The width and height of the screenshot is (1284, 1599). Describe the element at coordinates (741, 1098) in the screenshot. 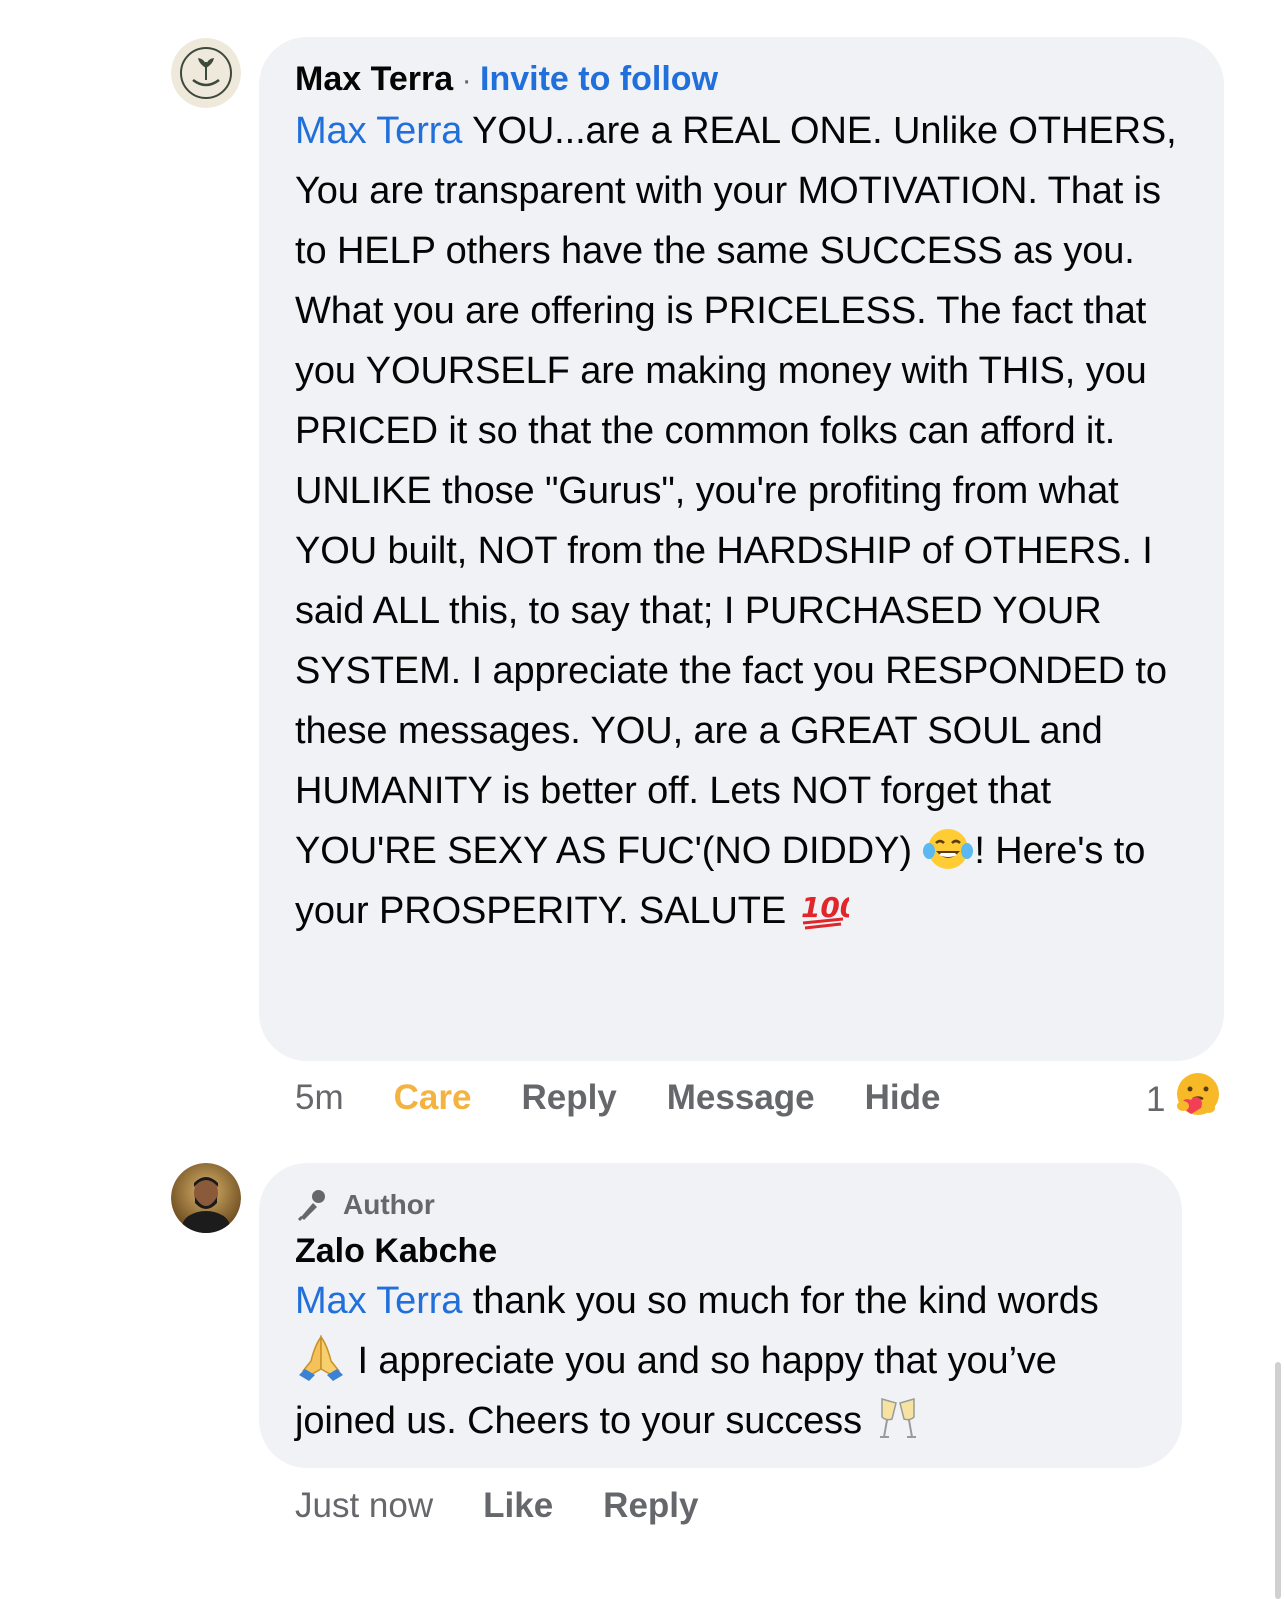

I see `message-button: Message` at that location.